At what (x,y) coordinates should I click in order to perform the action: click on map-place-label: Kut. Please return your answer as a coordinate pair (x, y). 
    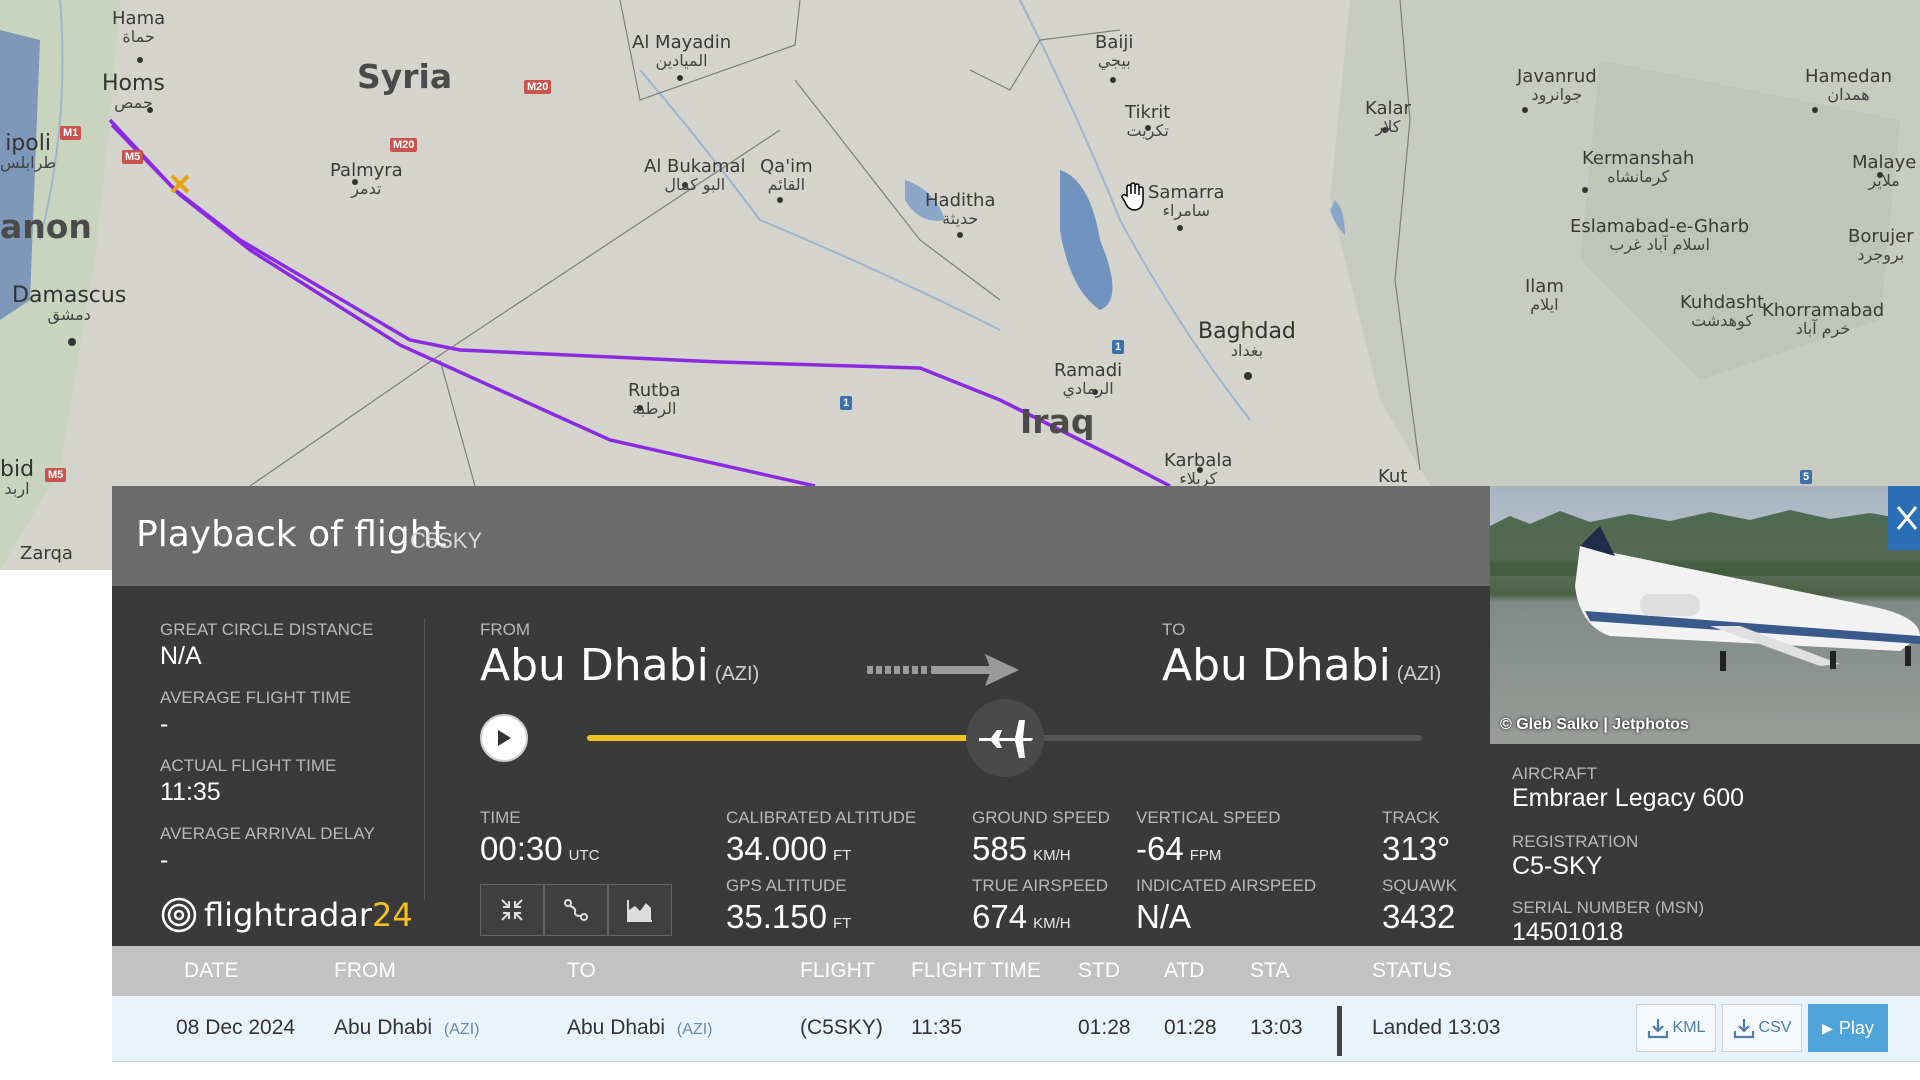
    Looking at the image, I should click on (1393, 476).